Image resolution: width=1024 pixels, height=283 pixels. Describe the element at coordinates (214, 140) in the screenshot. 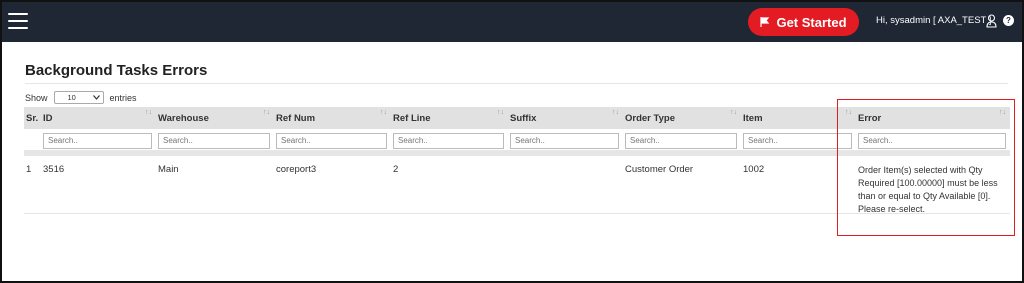

I see `search-input-warehouse` at that location.